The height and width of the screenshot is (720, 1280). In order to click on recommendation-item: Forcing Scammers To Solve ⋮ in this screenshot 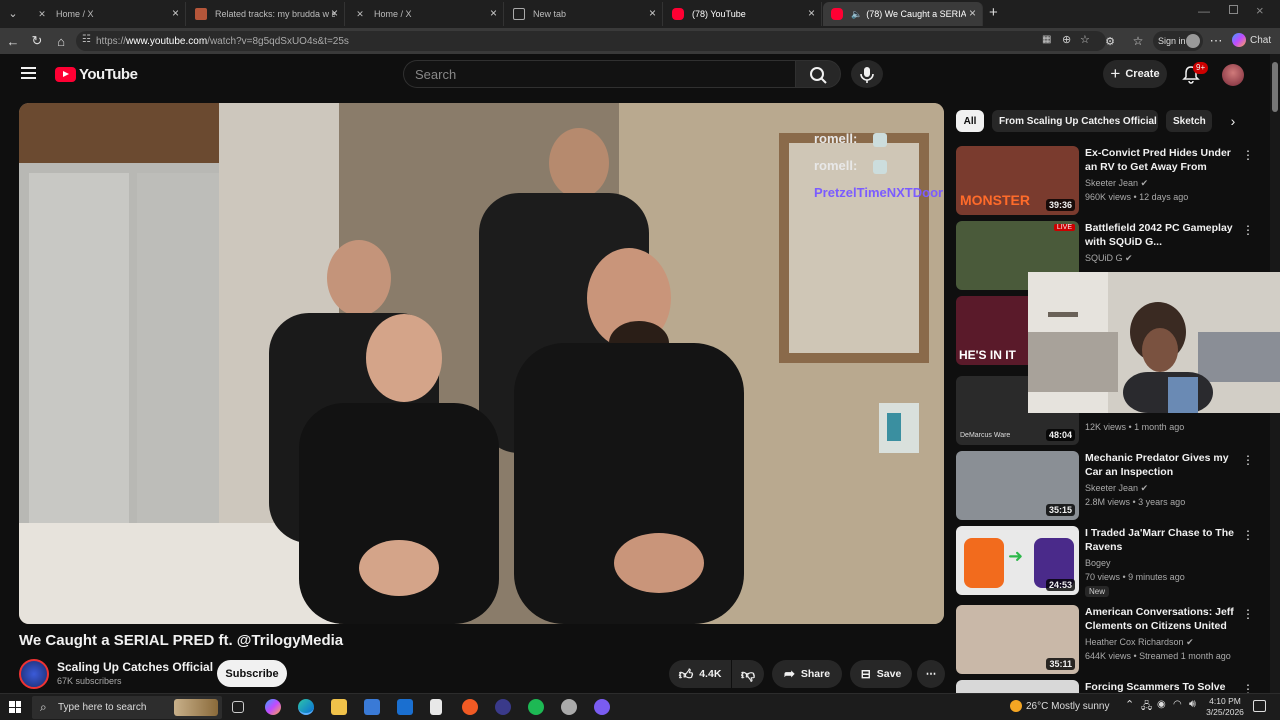, I will do `click(1111, 686)`.